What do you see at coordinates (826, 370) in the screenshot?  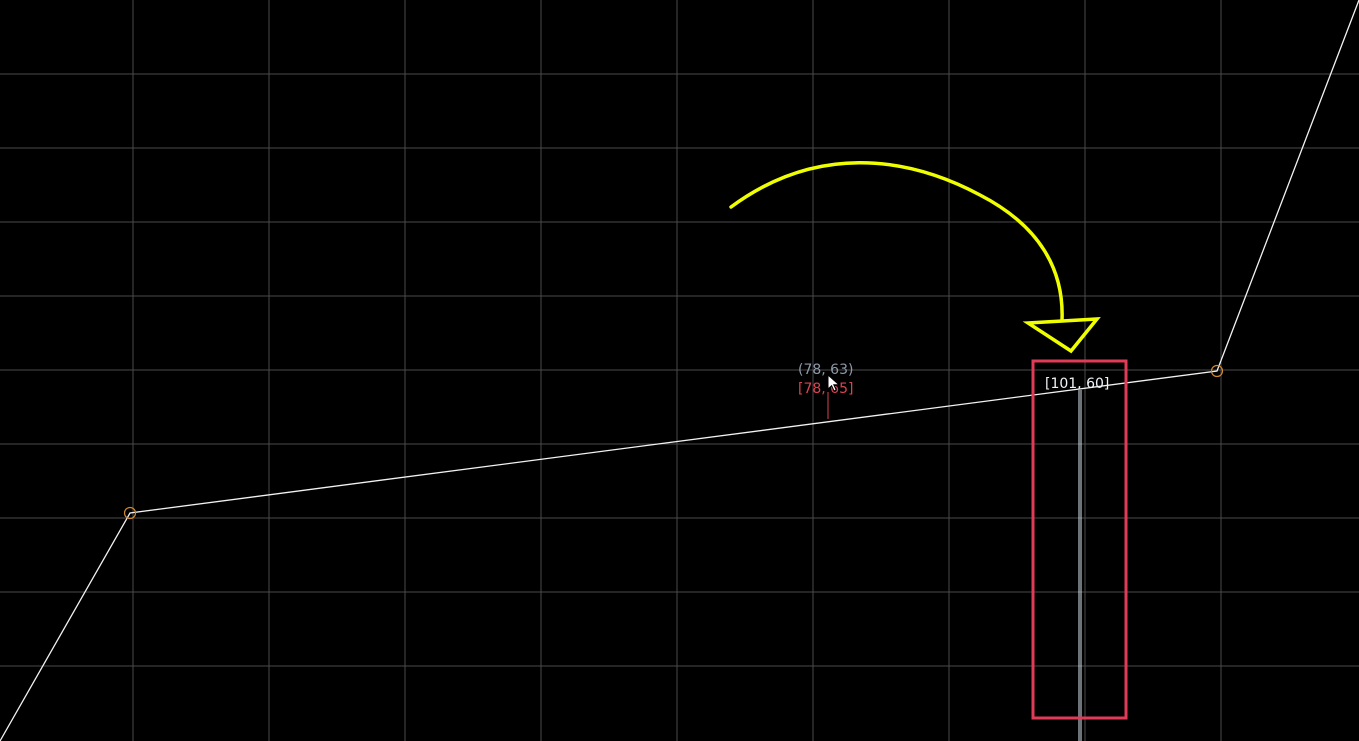 I see `cursor-position-label: (78, 63)` at bounding box center [826, 370].